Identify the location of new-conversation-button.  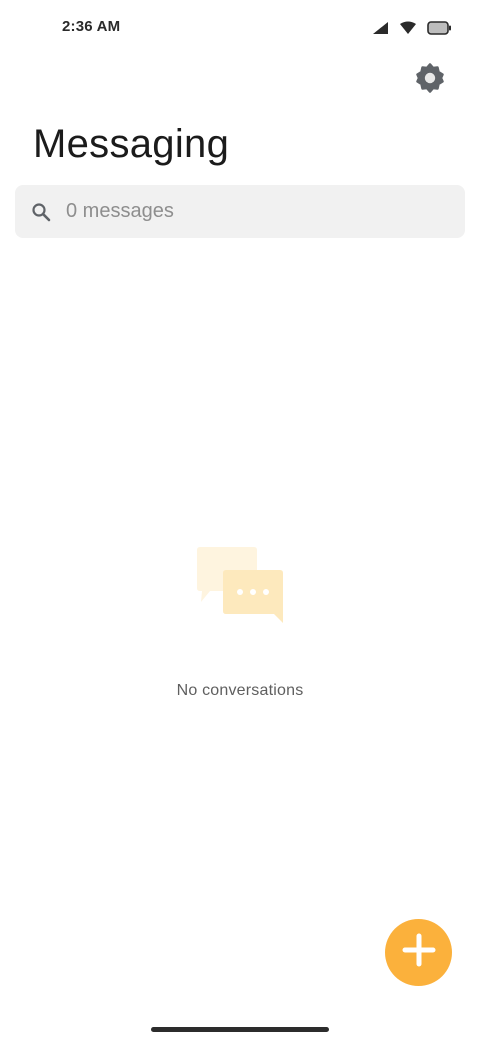
(418, 952).